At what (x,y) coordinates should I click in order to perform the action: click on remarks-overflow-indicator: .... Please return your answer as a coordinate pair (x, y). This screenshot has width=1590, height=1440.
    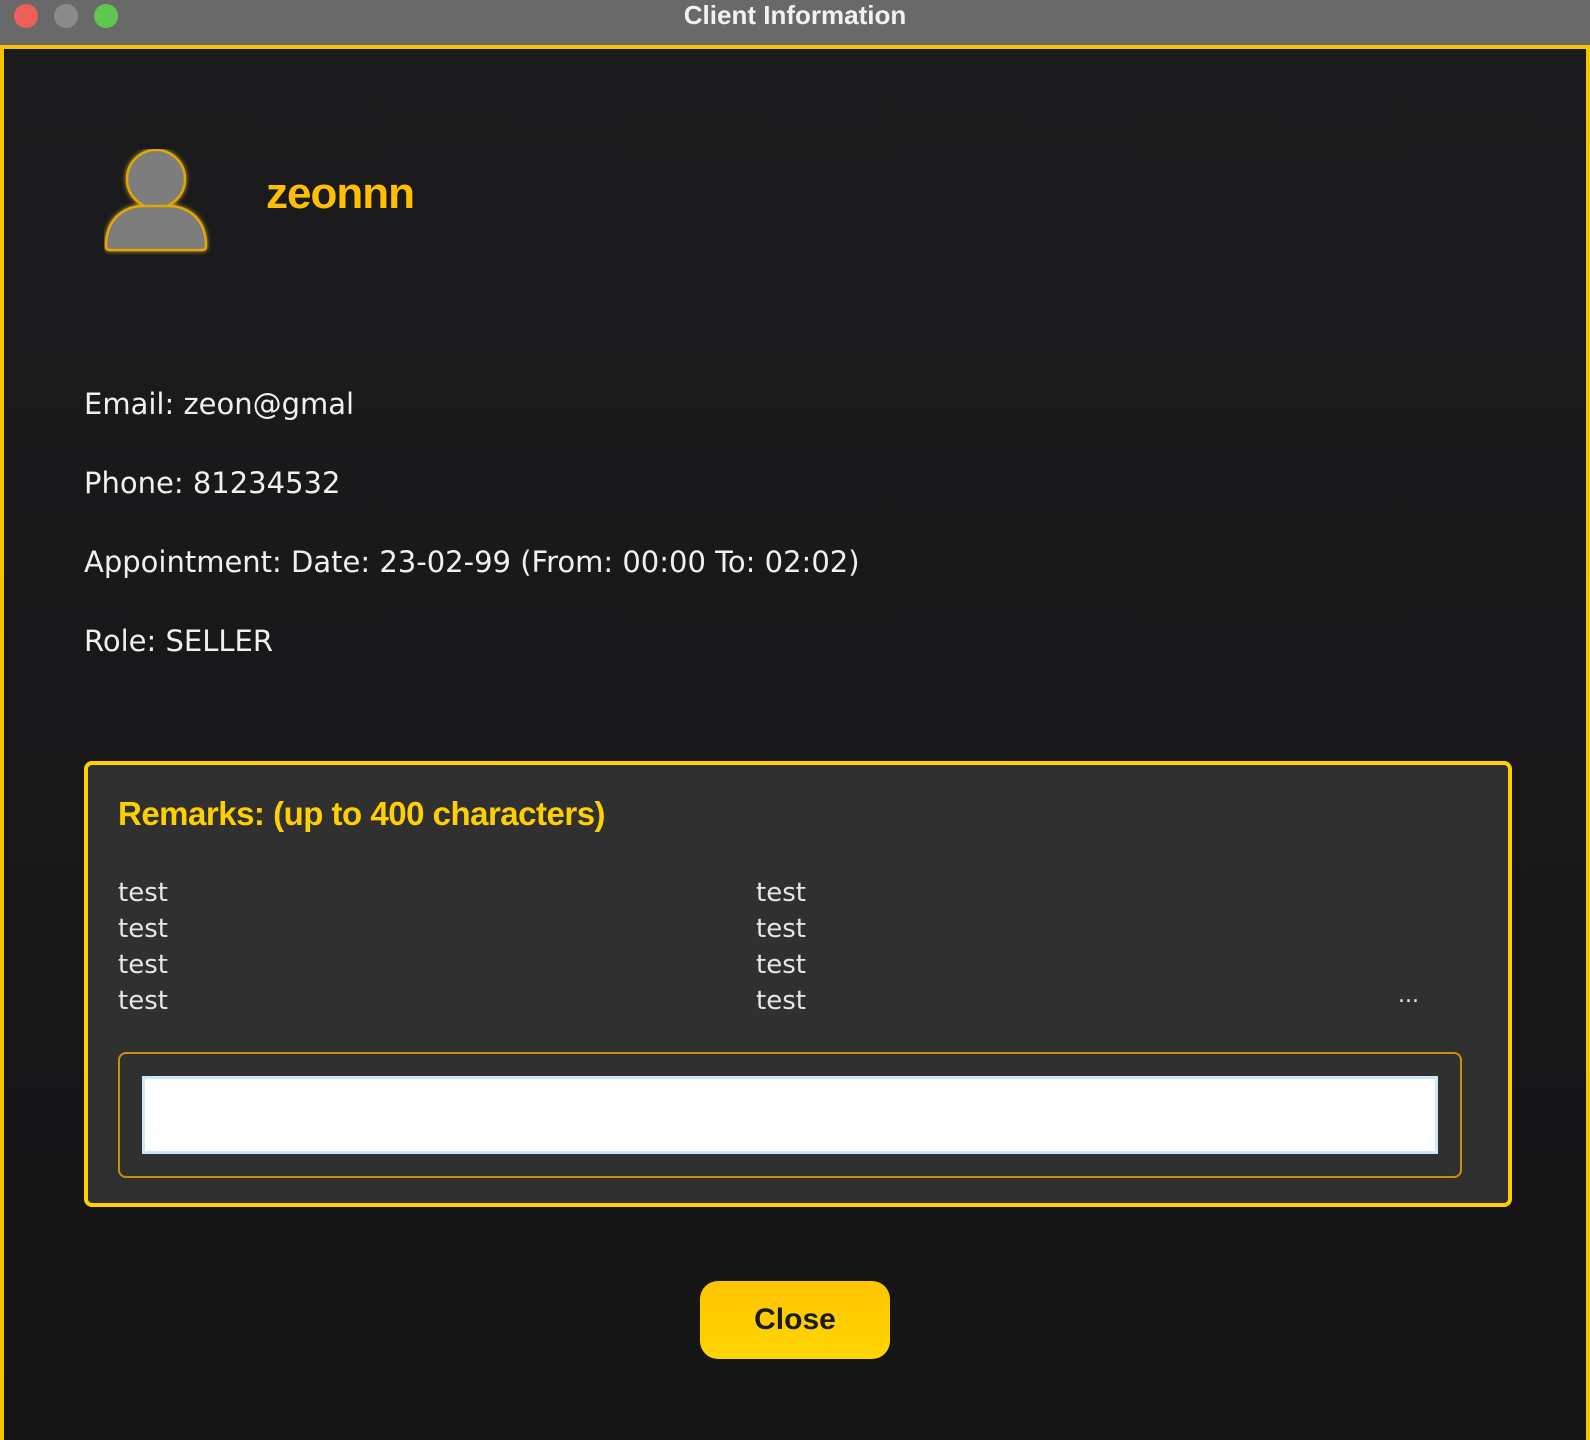
    Looking at the image, I should click on (1408, 995).